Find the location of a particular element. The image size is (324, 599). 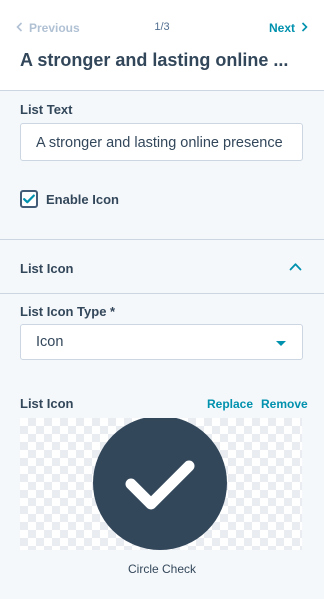

list-icon-type-value: Icon is located at coordinates (50, 342).